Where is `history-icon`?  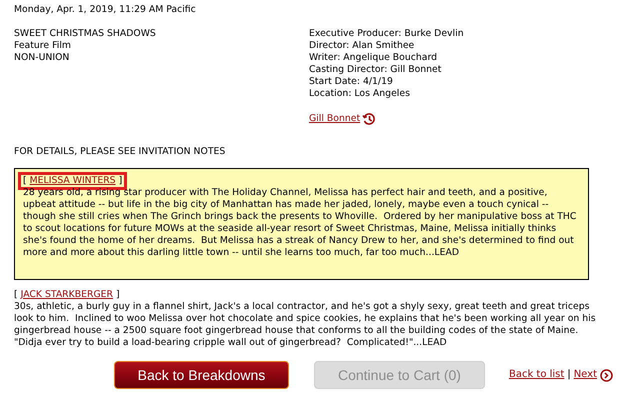
history-icon is located at coordinates (369, 119).